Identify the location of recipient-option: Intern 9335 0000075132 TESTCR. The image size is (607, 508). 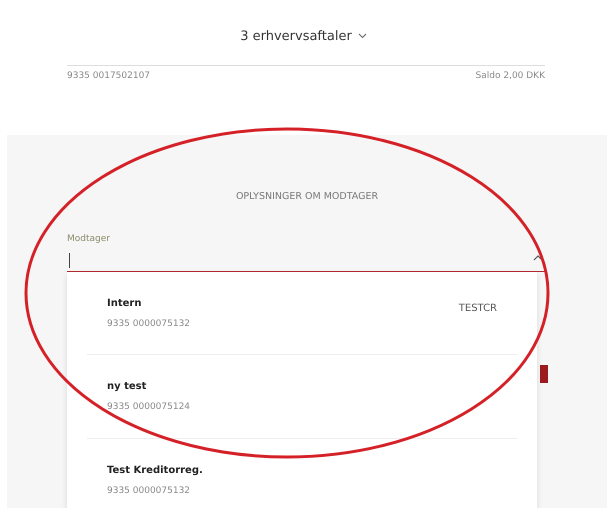
(302, 314).